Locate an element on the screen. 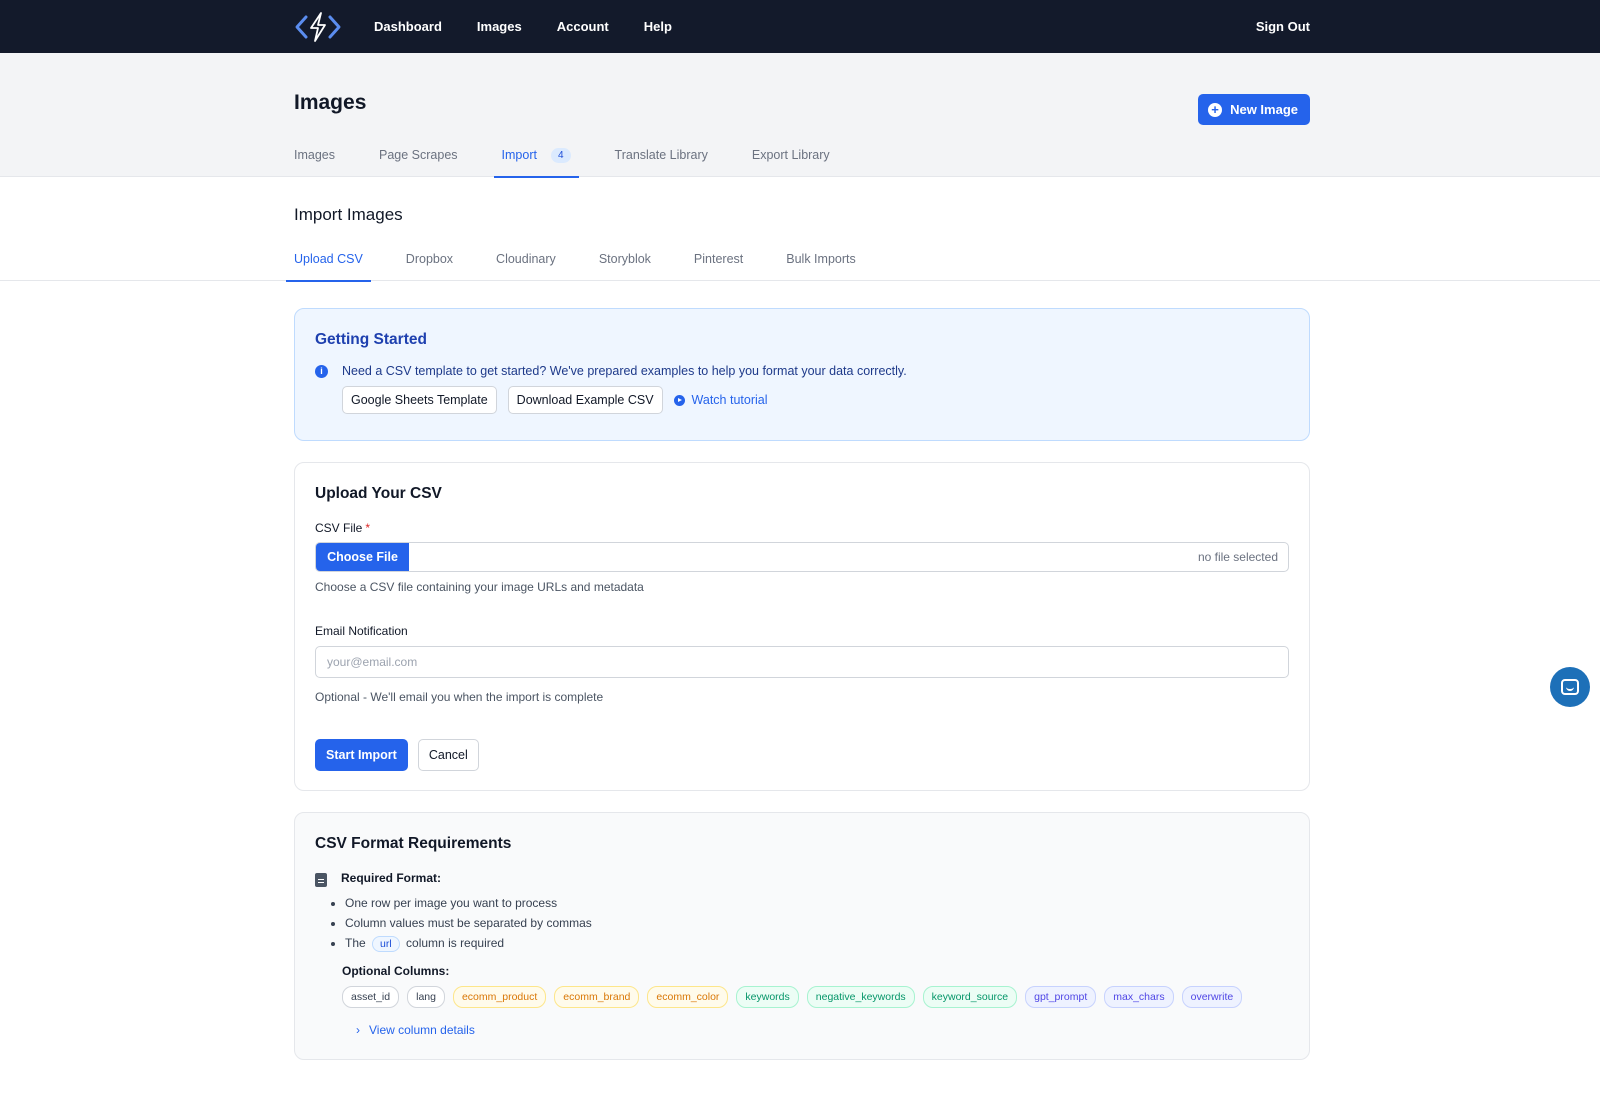  subtab-cloudinary: Cloudinary is located at coordinates (526, 259).